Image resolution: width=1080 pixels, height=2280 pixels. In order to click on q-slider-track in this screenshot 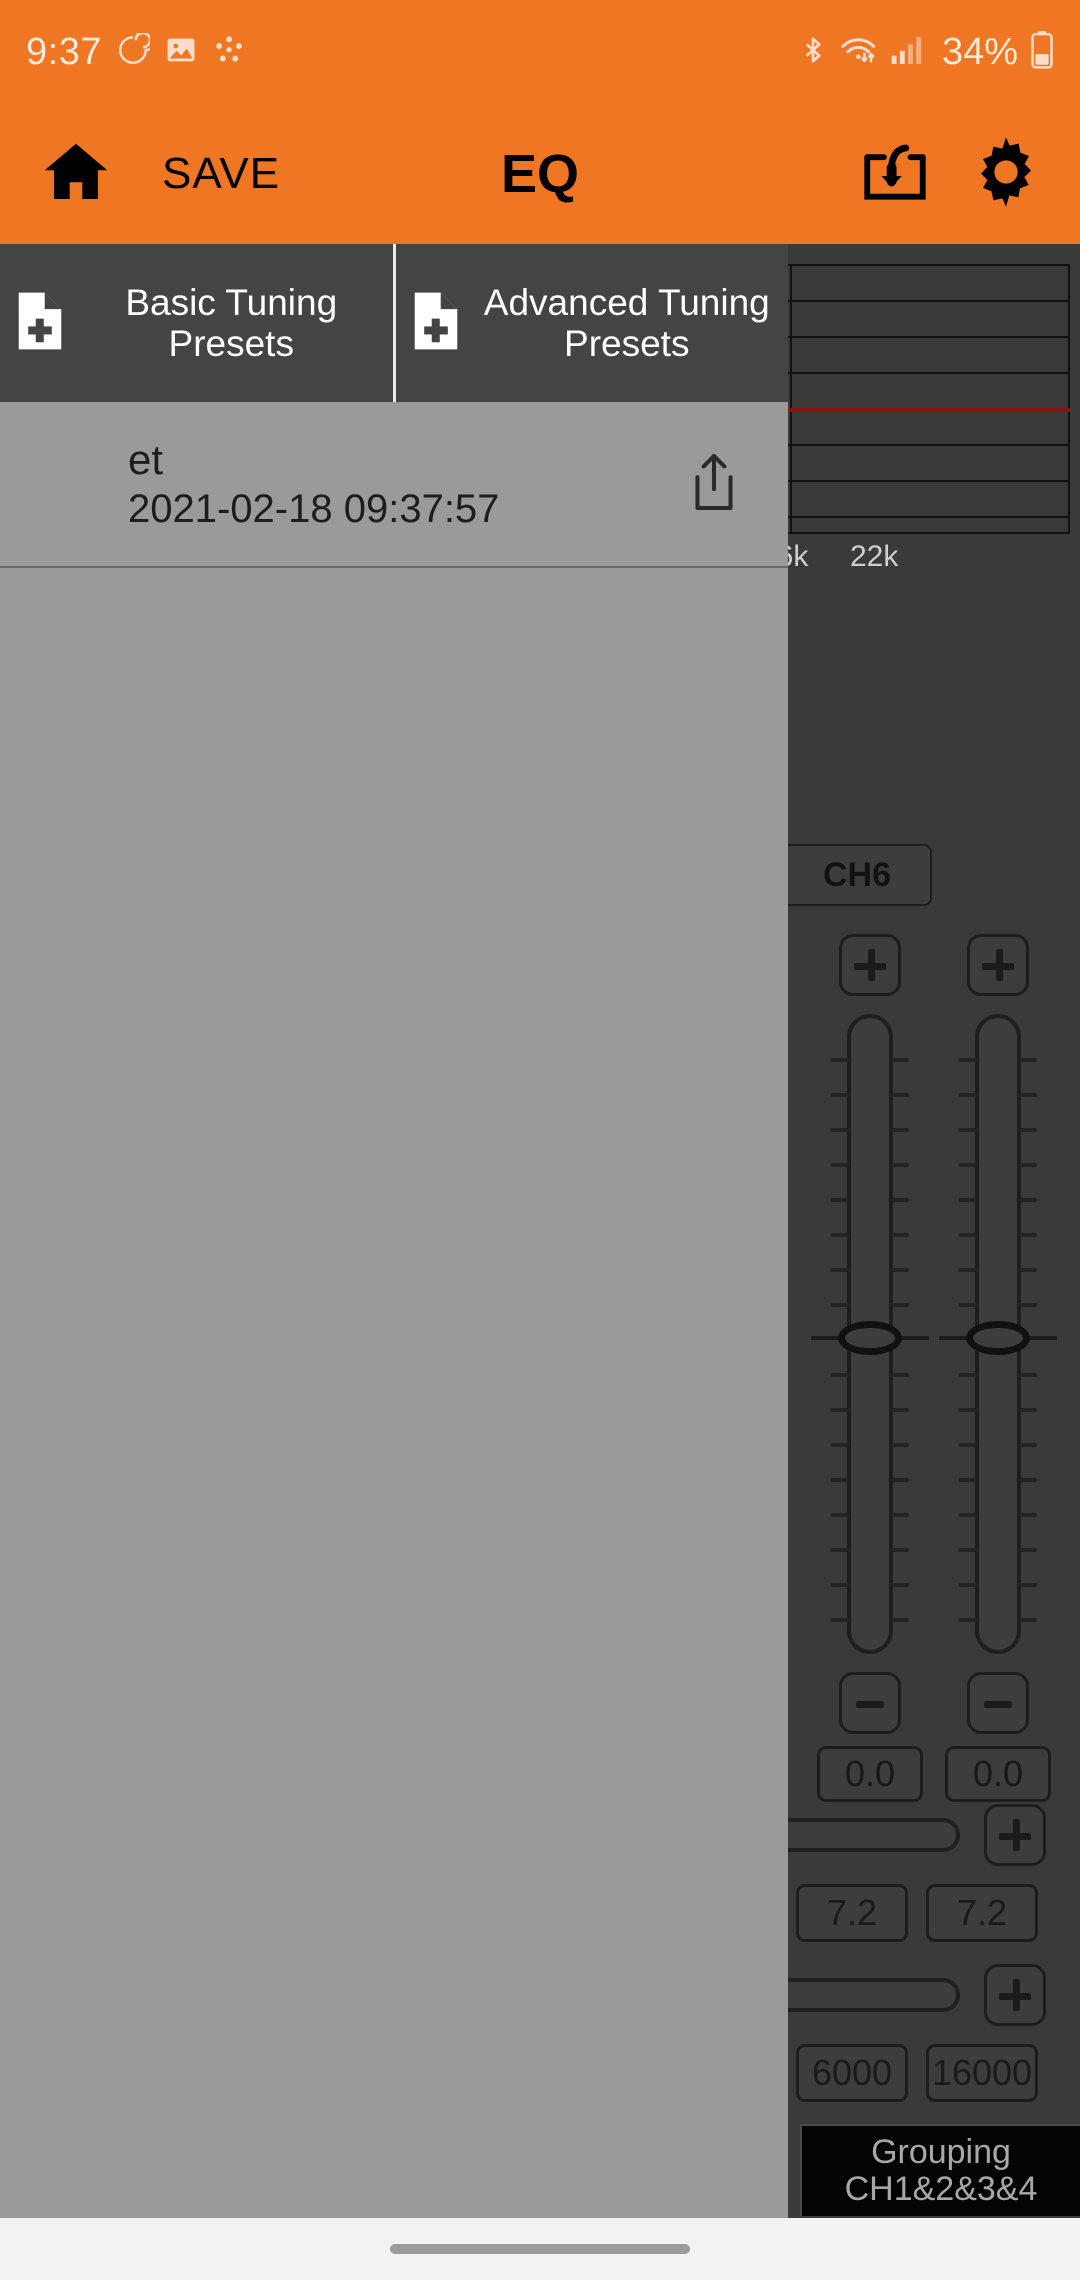, I will do `click(860, 1835)`.